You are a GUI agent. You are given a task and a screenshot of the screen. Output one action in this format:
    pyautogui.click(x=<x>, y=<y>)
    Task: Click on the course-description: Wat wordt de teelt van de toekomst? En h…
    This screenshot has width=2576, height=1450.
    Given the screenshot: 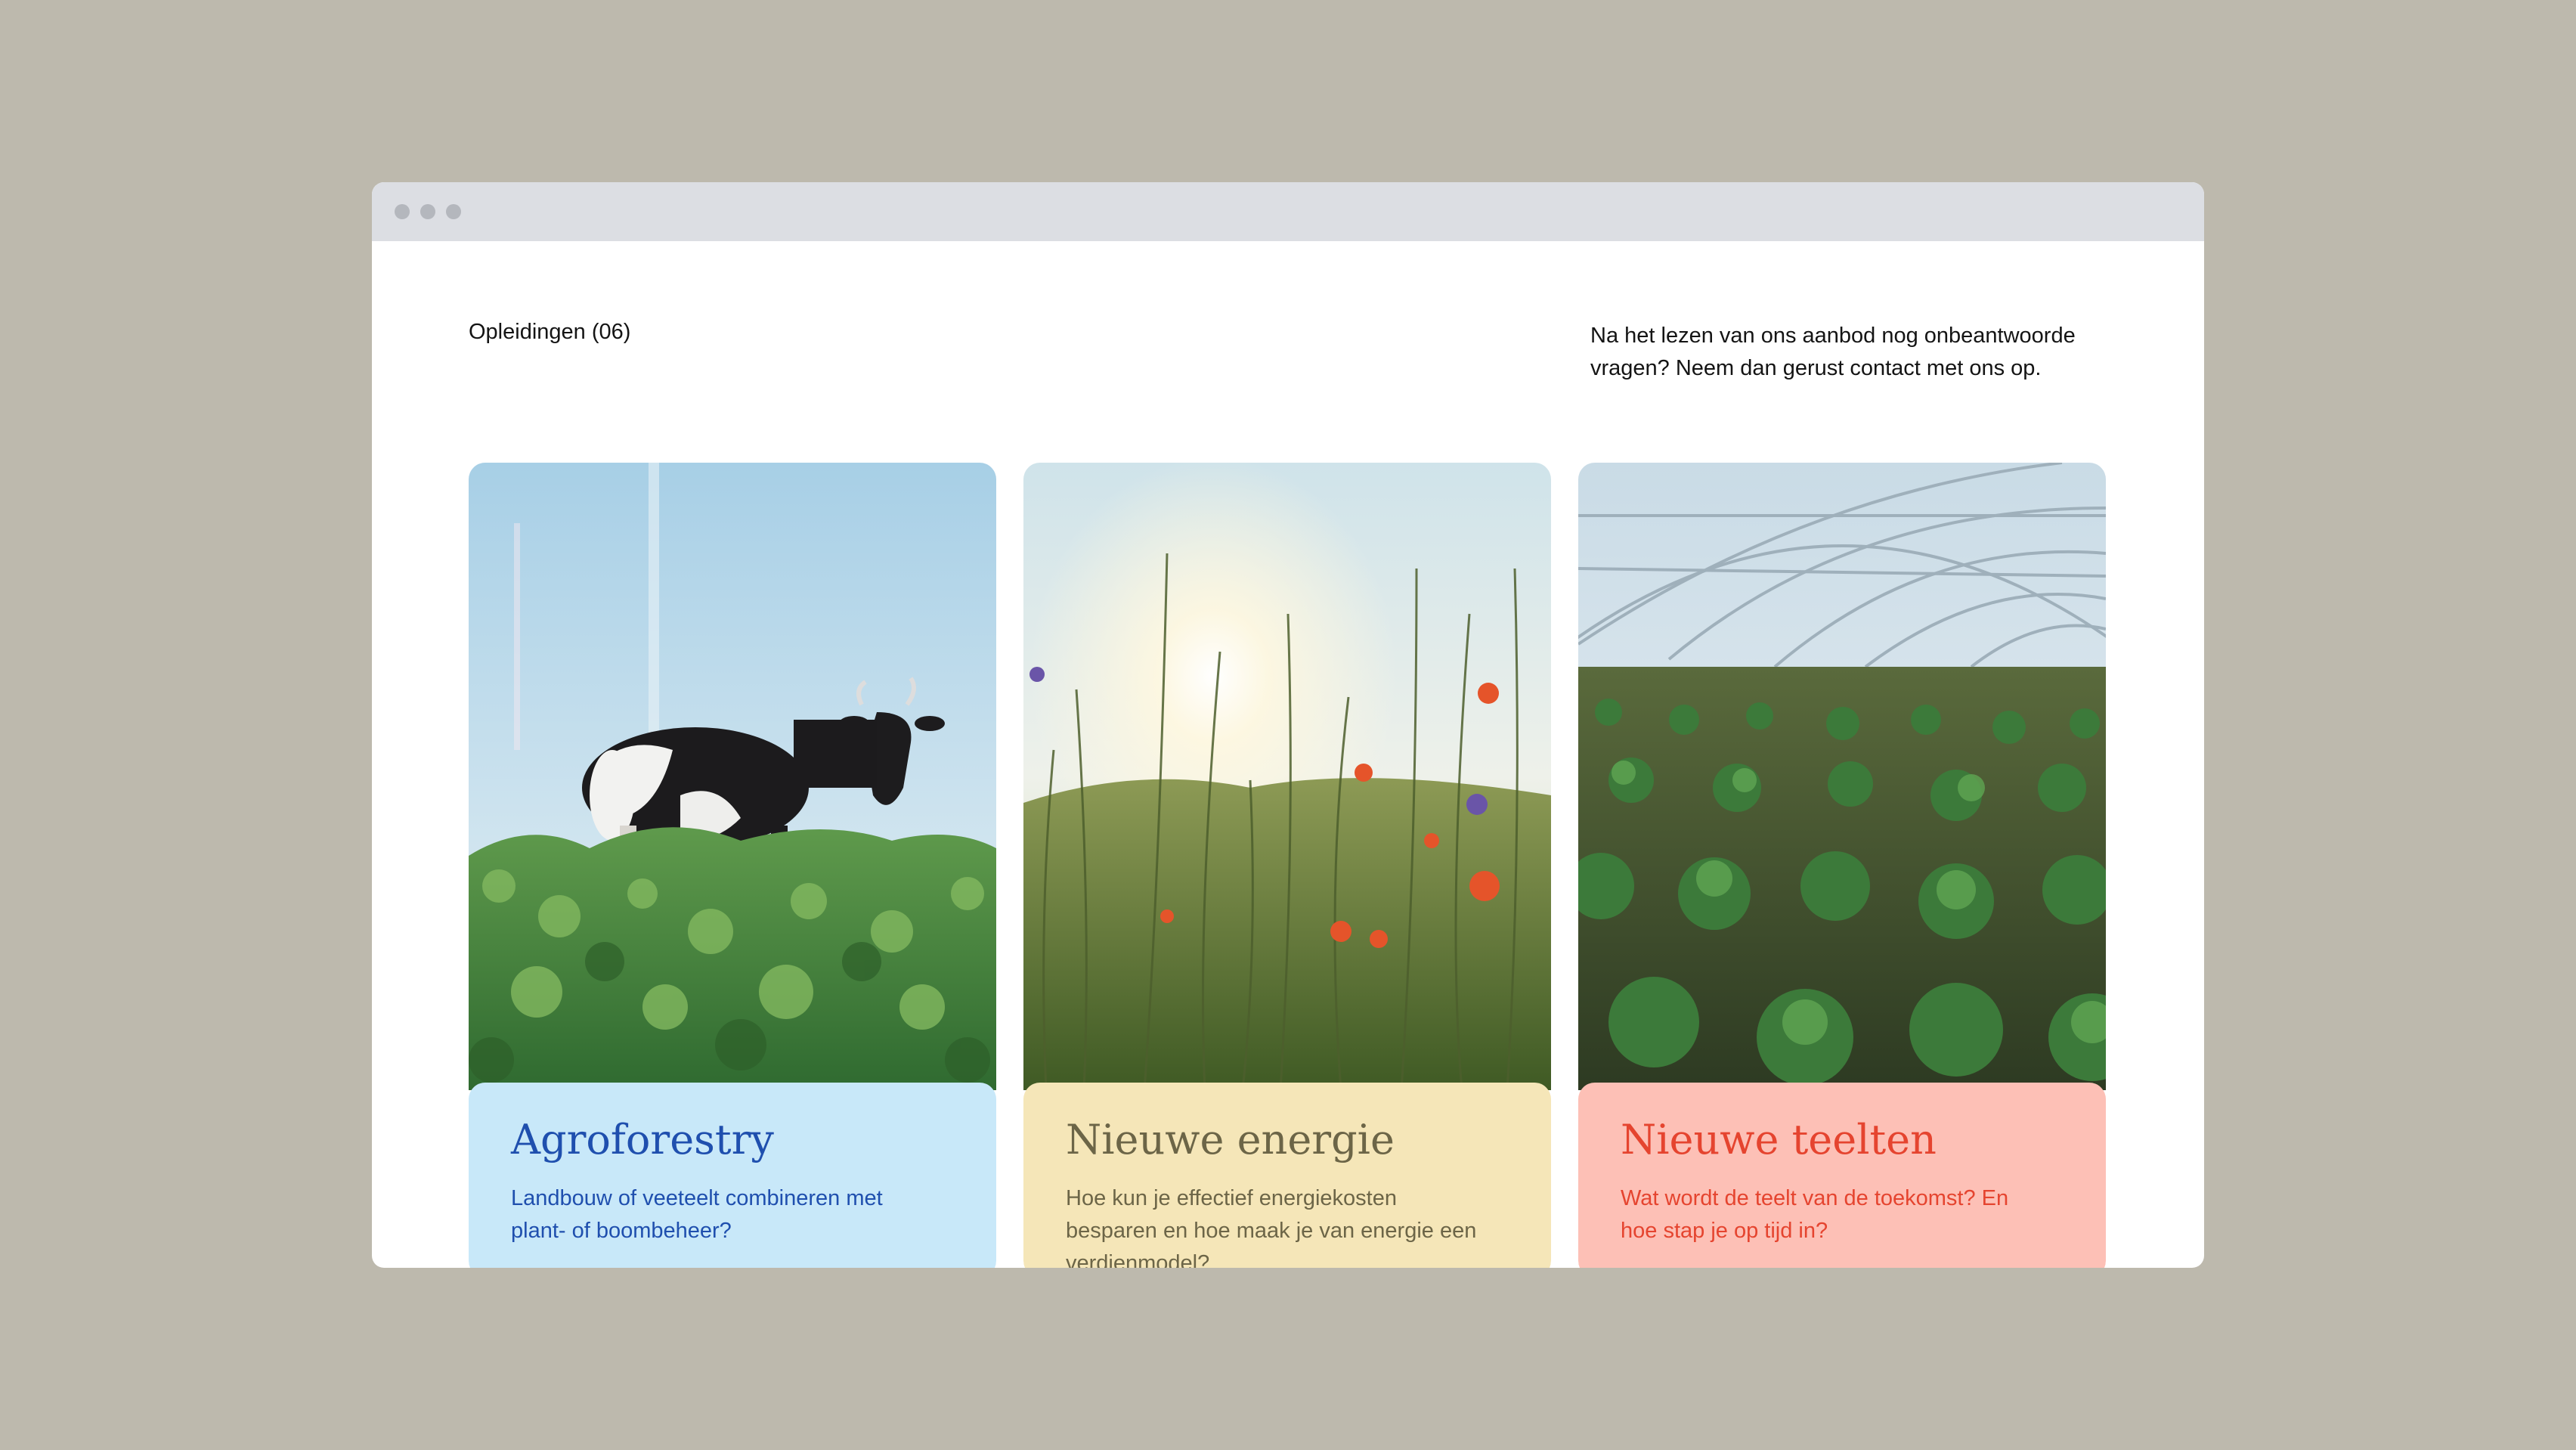 What is the action you would take?
    pyautogui.click(x=1815, y=1214)
    